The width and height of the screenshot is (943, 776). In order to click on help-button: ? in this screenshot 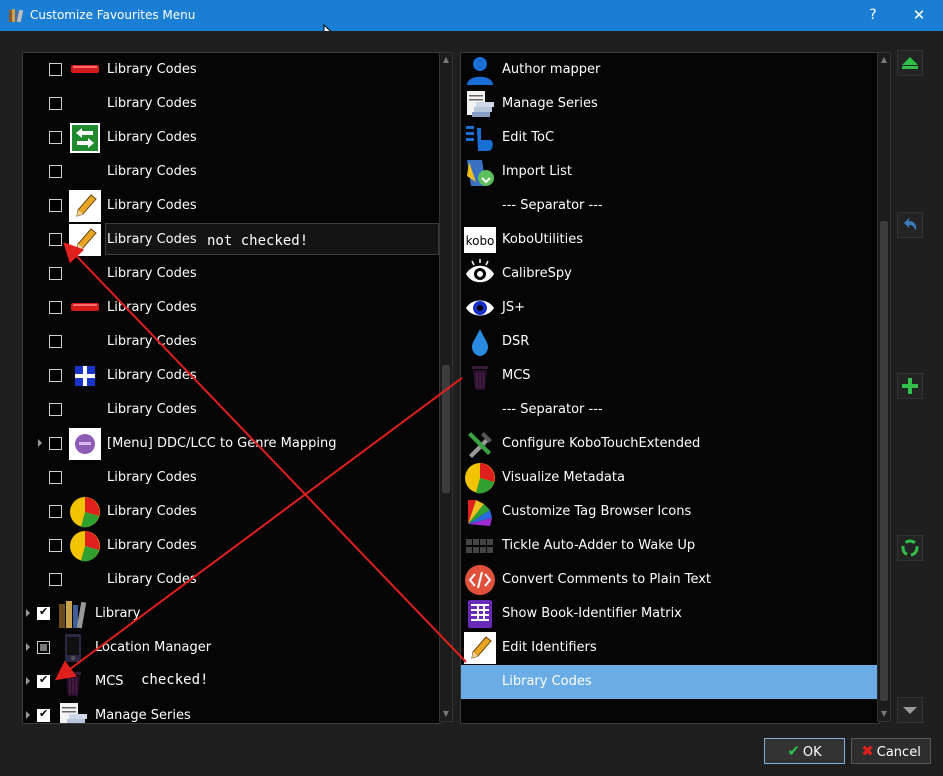, I will do `click(873, 15)`.